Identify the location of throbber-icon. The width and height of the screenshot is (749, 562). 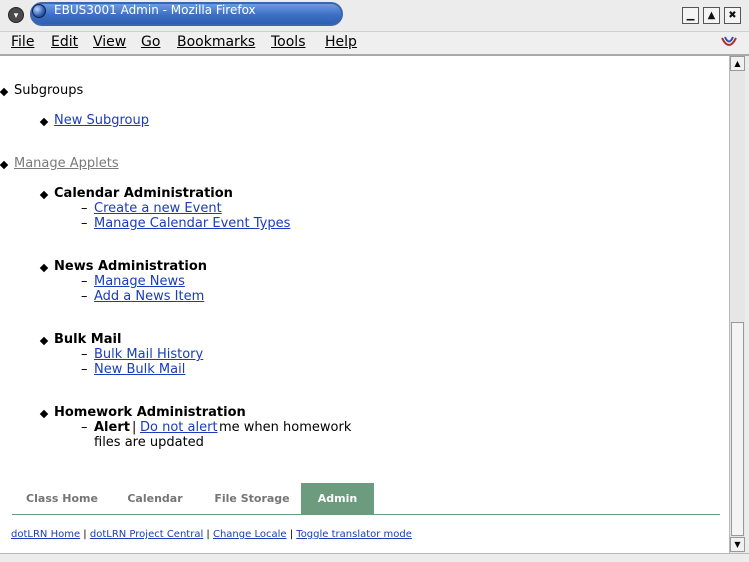
(729, 41).